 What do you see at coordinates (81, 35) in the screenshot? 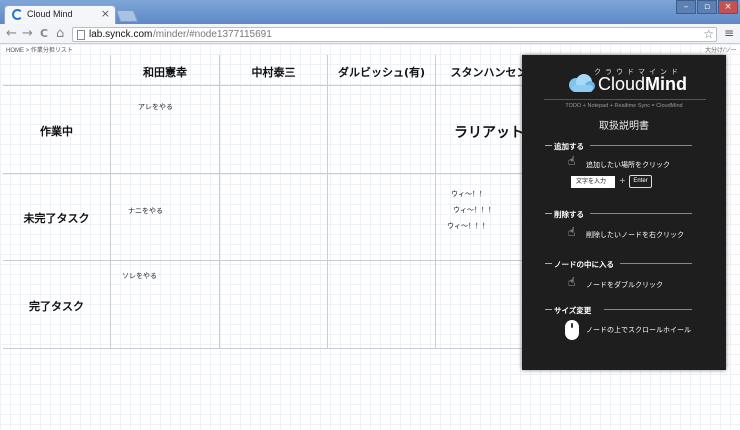
I see `page-icon` at bounding box center [81, 35].